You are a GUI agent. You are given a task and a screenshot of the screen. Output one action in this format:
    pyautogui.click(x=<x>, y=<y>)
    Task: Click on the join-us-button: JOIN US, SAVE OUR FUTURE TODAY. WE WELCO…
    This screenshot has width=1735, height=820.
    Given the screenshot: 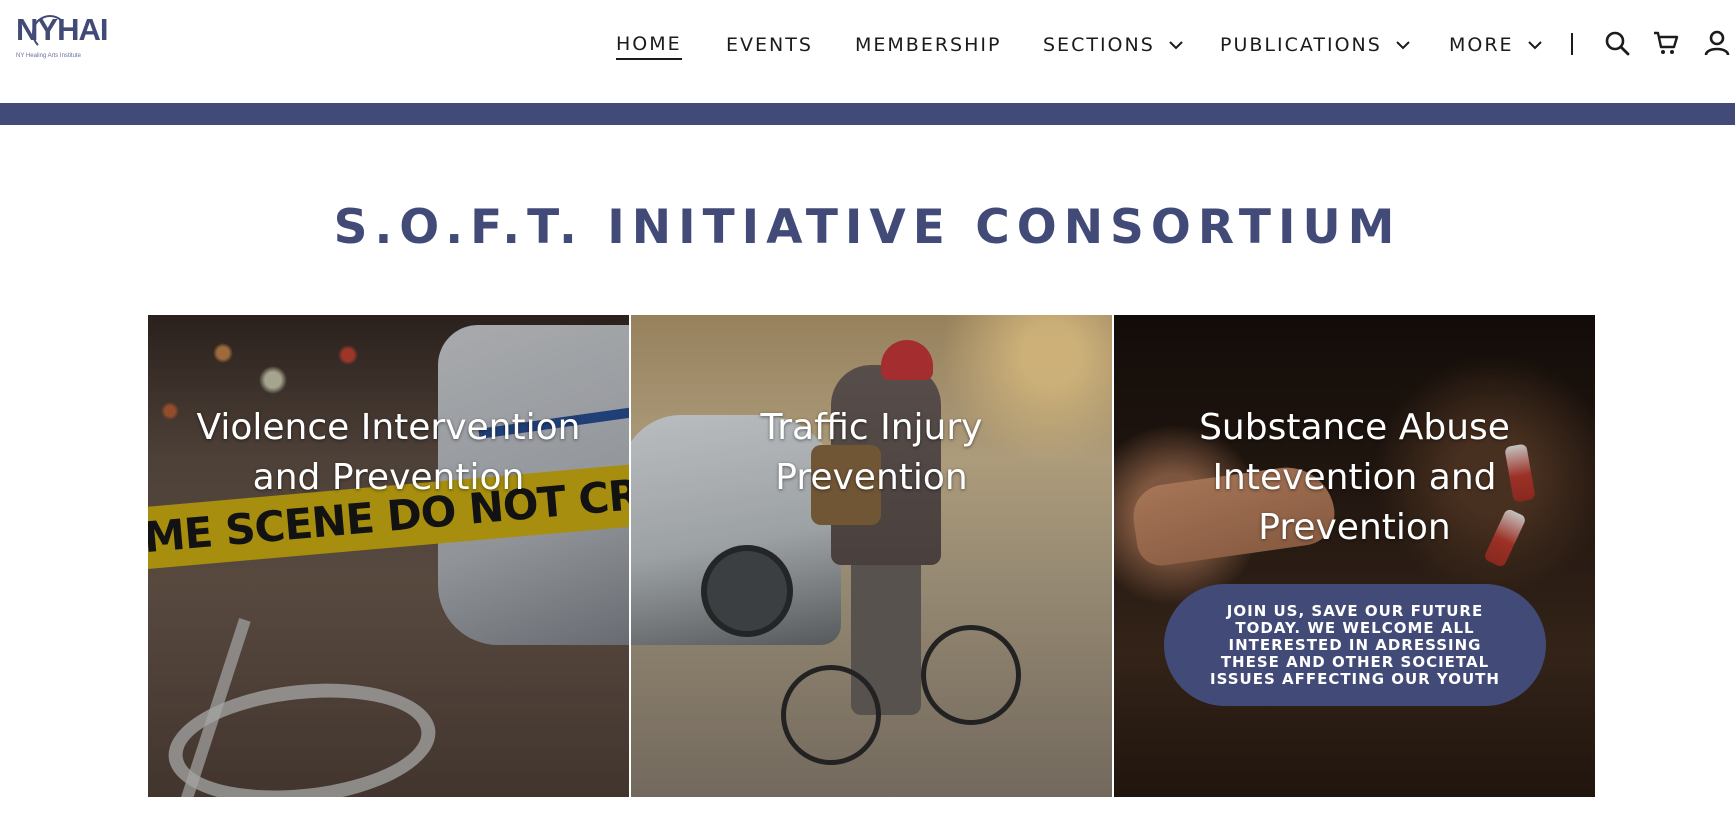 What is the action you would take?
    pyautogui.click(x=1355, y=645)
    